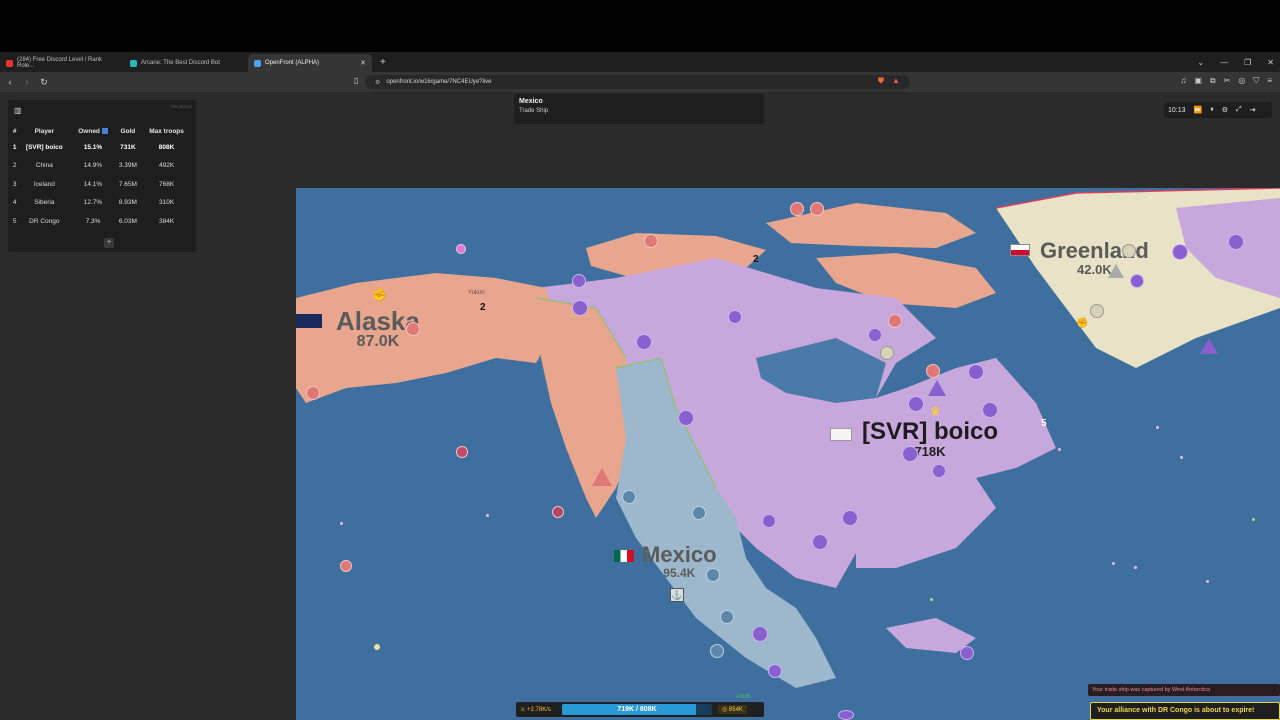  Describe the element at coordinates (166, 131) in the screenshot. I see `col-max-troops: Max troops` at that location.